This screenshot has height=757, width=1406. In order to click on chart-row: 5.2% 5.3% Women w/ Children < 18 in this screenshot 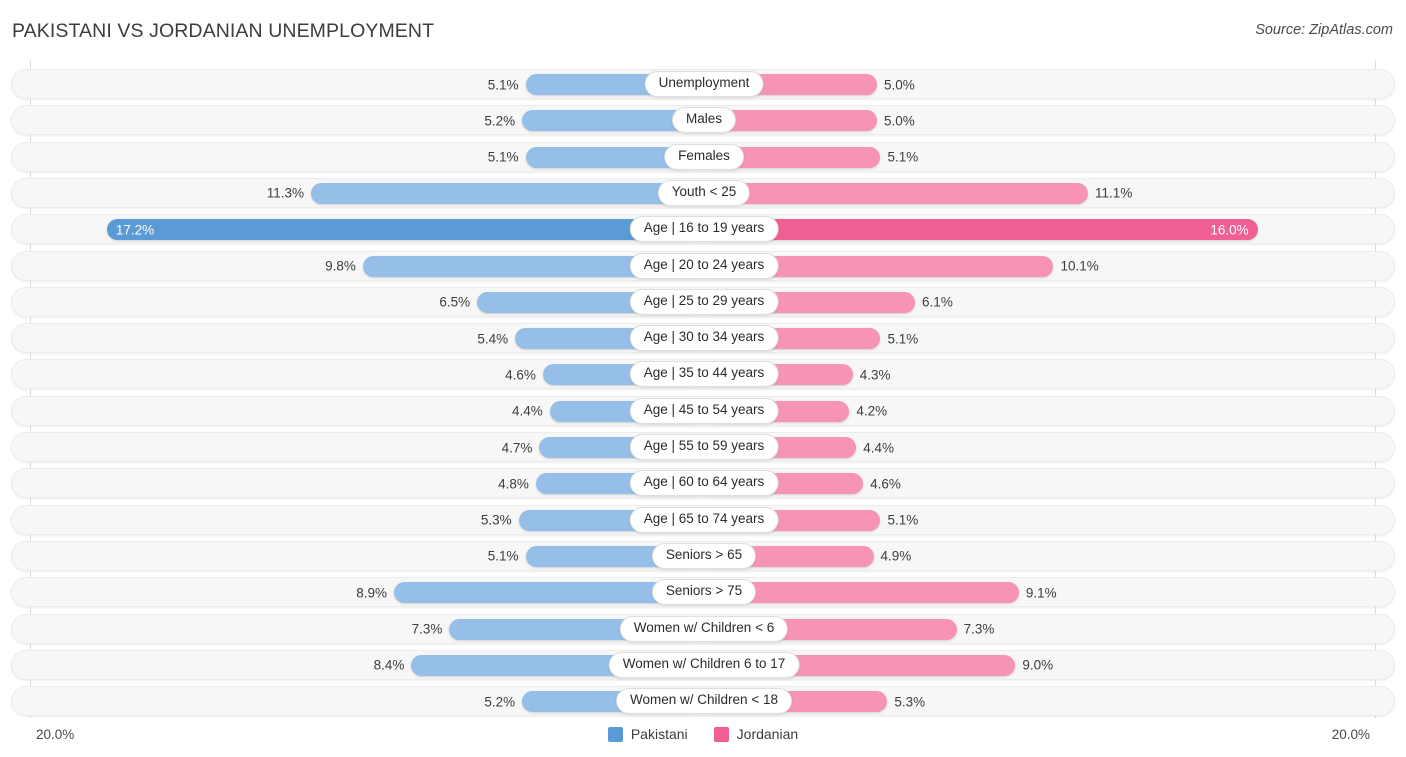, I will do `click(703, 701)`.